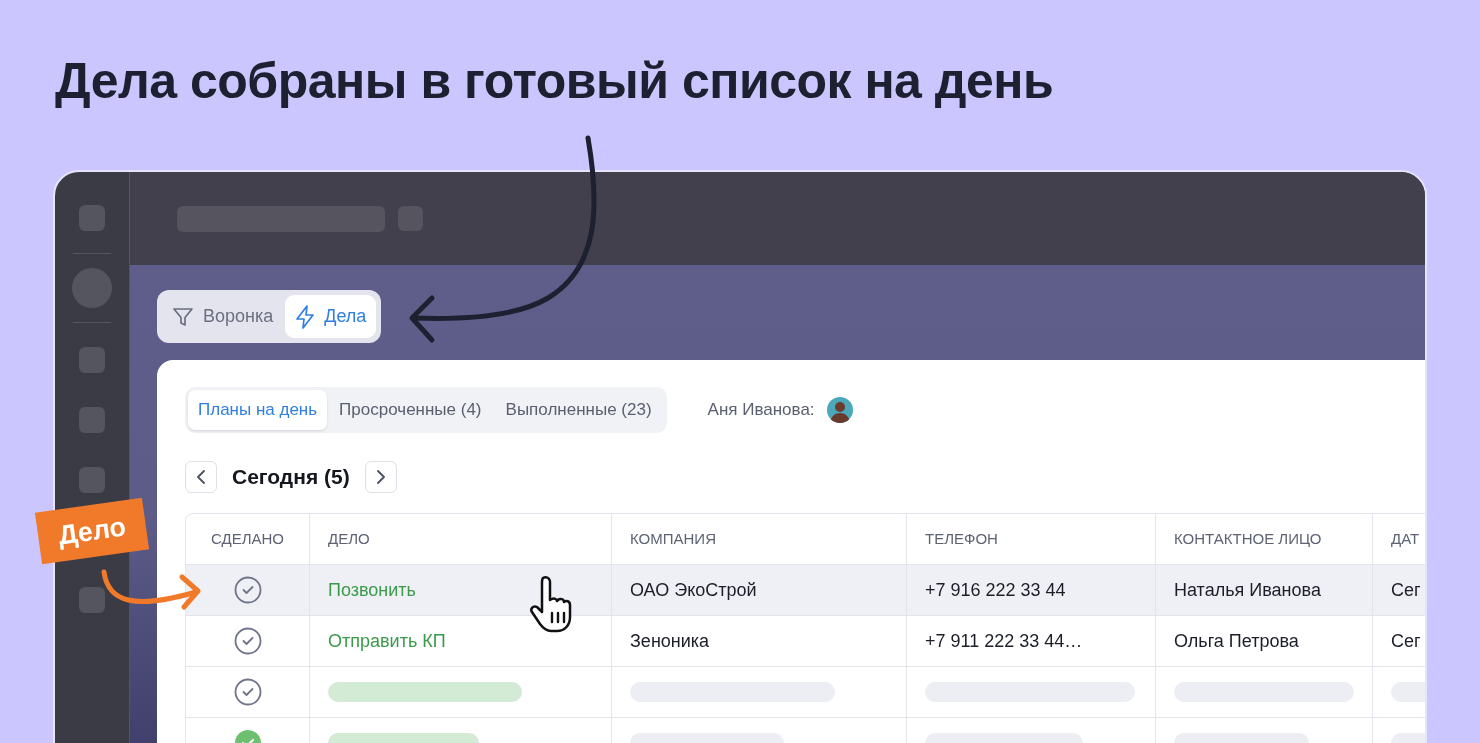 Image resolution: width=1480 pixels, height=743 pixels. Describe the element at coordinates (670, 641) in the screenshot. I see `table-cell-text: Зеноника` at that location.